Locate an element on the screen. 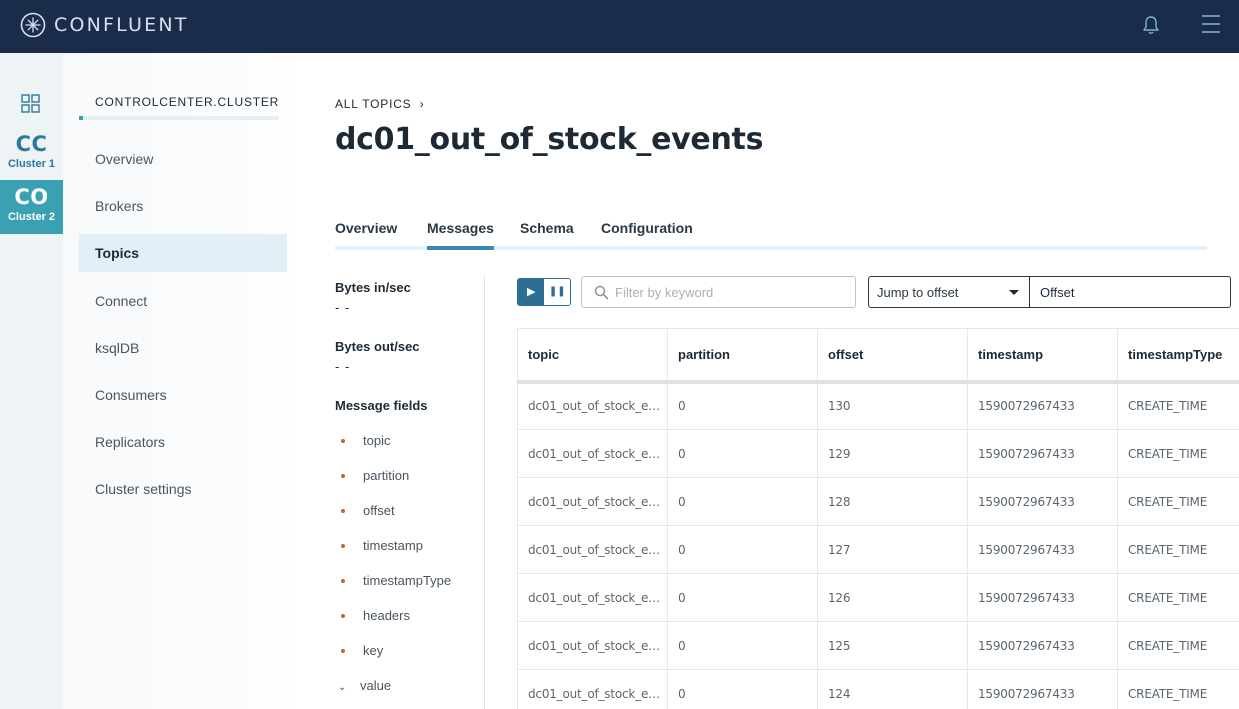  field-label: headers is located at coordinates (386, 615).